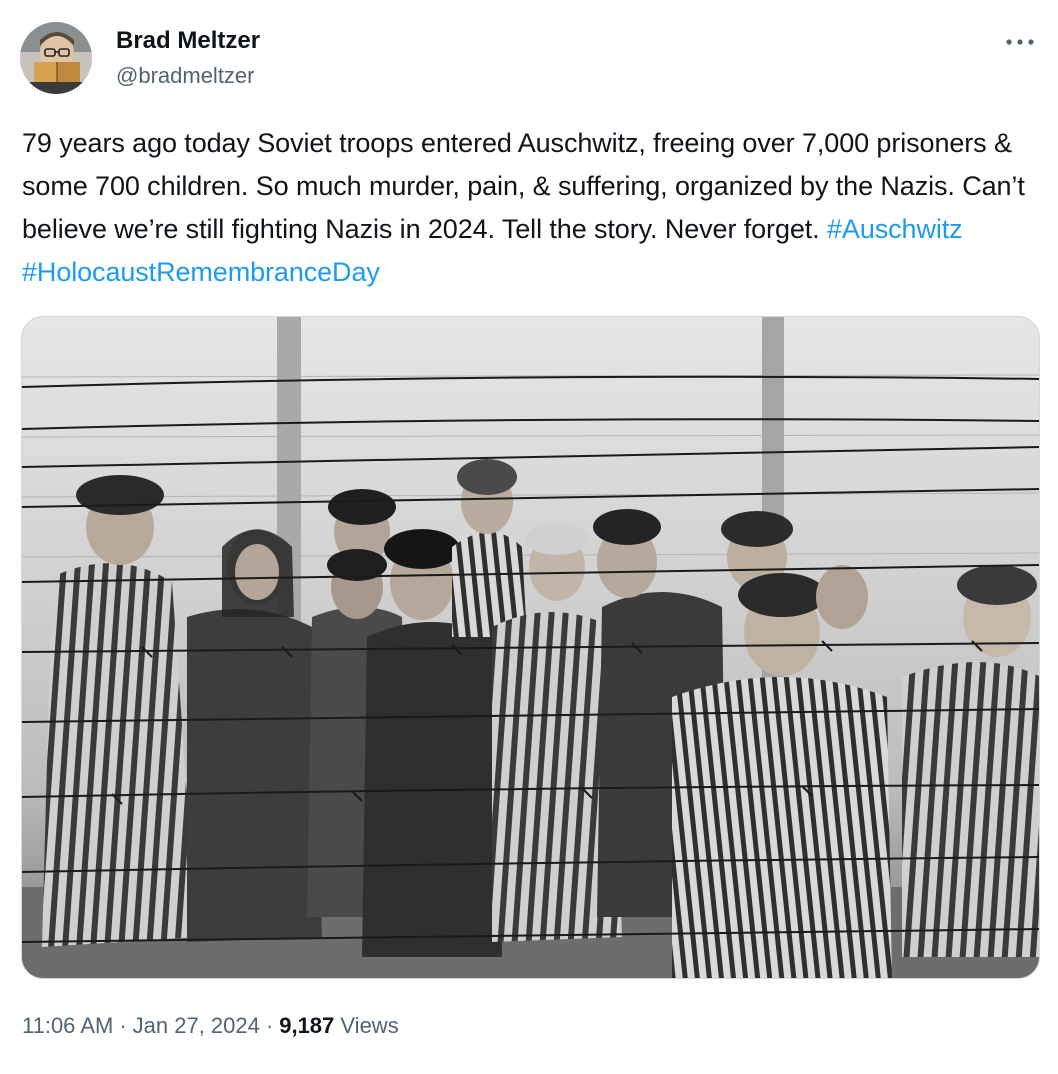  I want to click on avatar, so click(56, 58).